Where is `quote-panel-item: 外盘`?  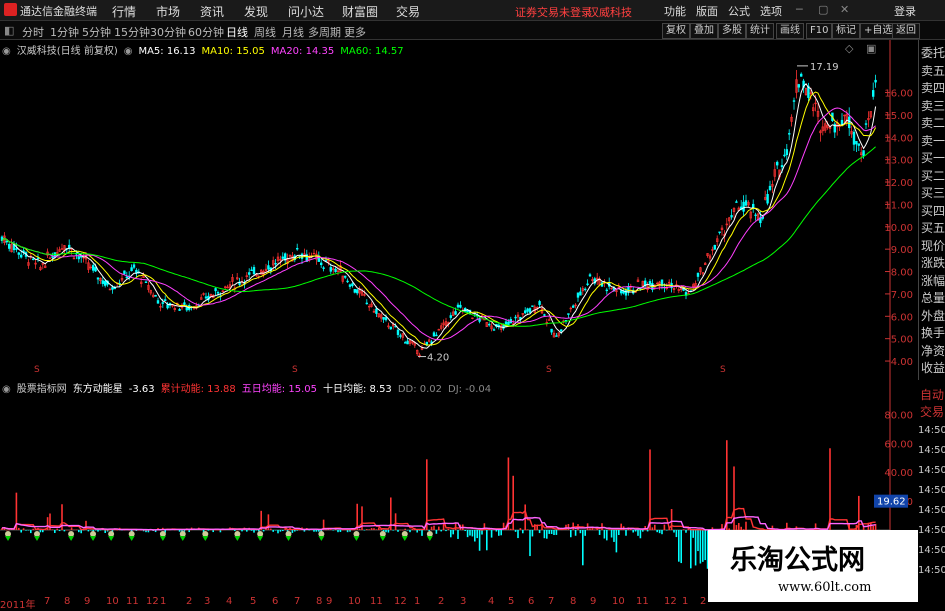
quote-panel-item: 外盘 is located at coordinates (933, 315).